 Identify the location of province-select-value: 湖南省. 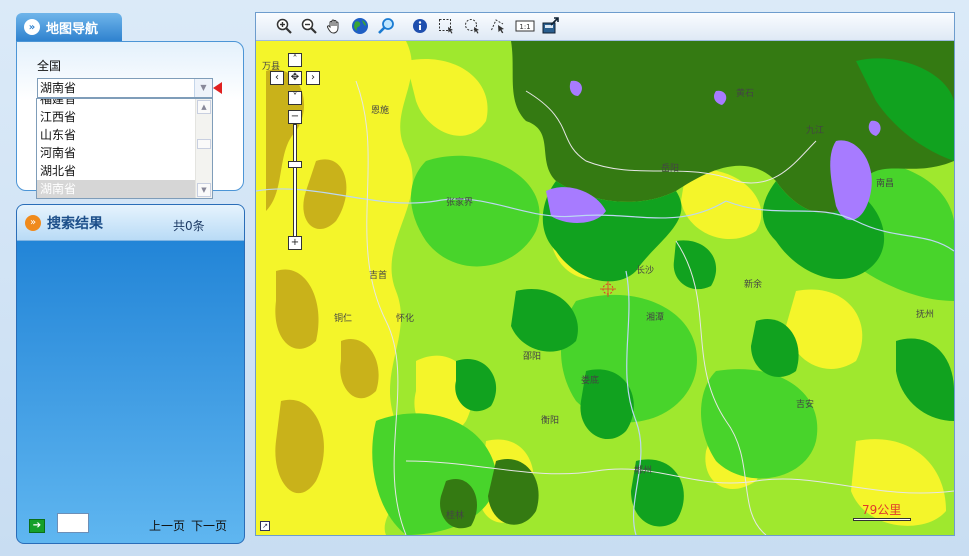
(58, 88).